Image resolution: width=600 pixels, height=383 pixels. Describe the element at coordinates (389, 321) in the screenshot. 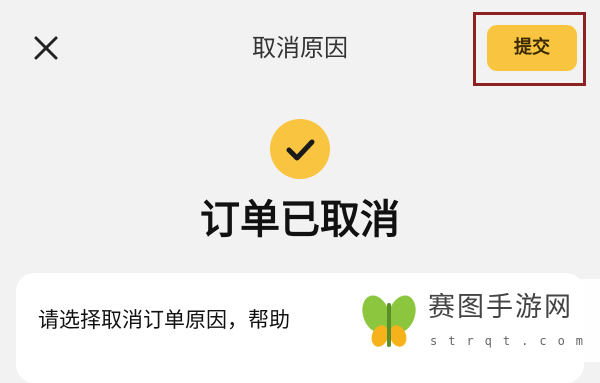

I see `butterfly-logo-icon` at that location.